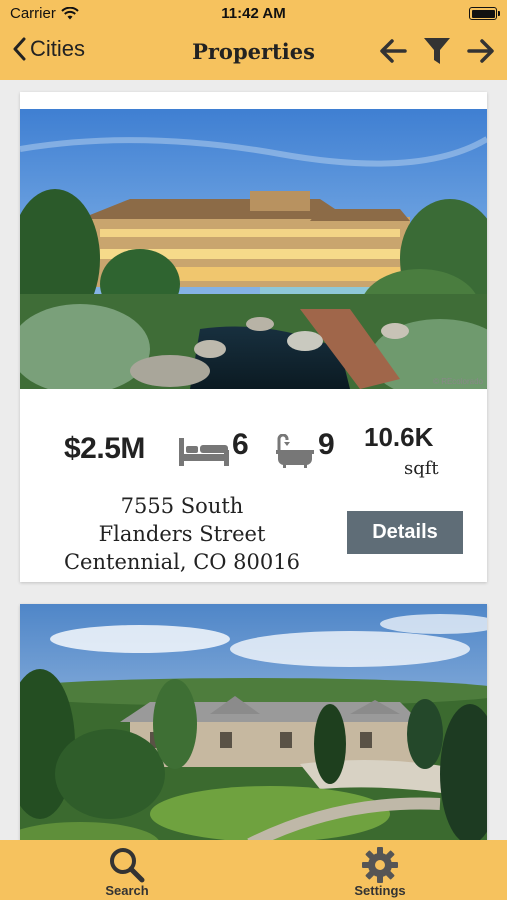  What do you see at coordinates (405, 532) in the screenshot?
I see `details-button: Details` at bounding box center [405, 532].